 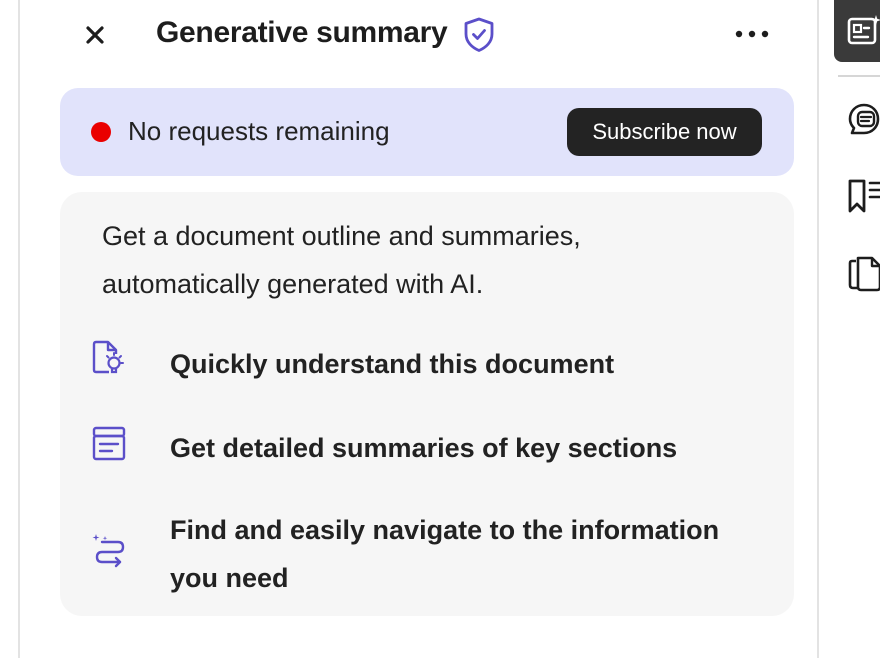 I want to click on bookmarks-icon, so click(x=863, y=196).